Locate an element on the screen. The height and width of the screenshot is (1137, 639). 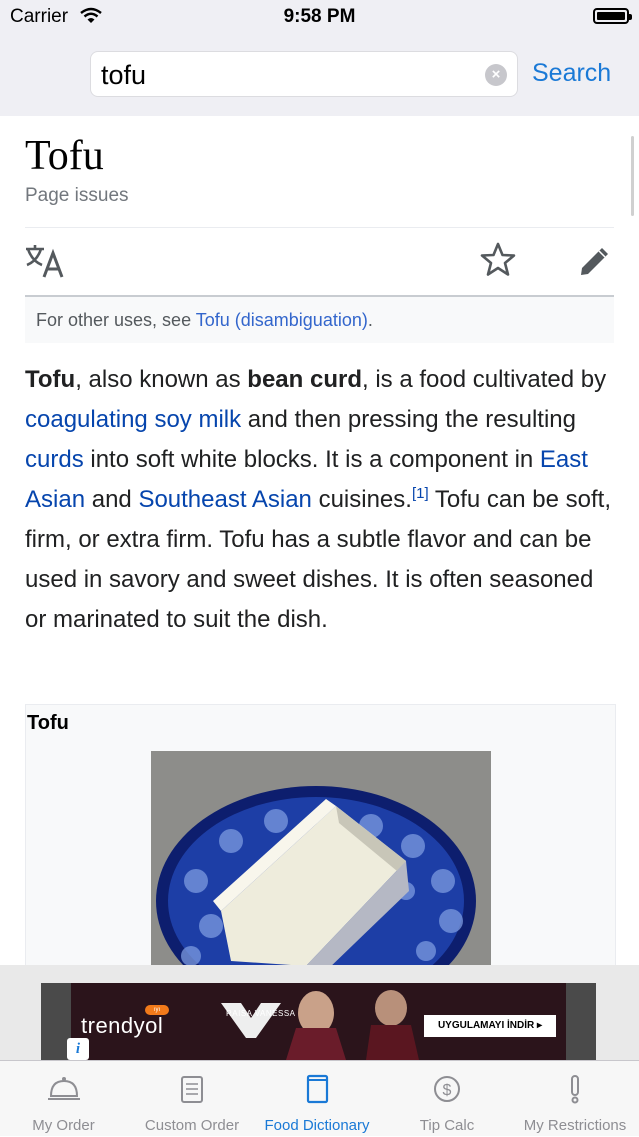
tab-my-restrictions: My Restrictions is located at coordinates (575, 1099).